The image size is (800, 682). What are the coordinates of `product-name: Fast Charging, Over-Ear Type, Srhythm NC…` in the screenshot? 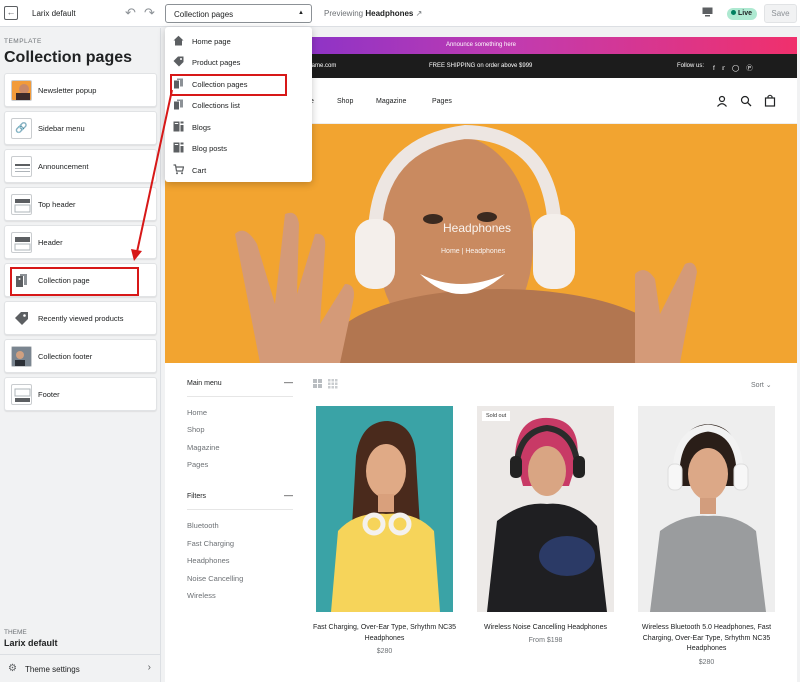 It's located at (384, 633).